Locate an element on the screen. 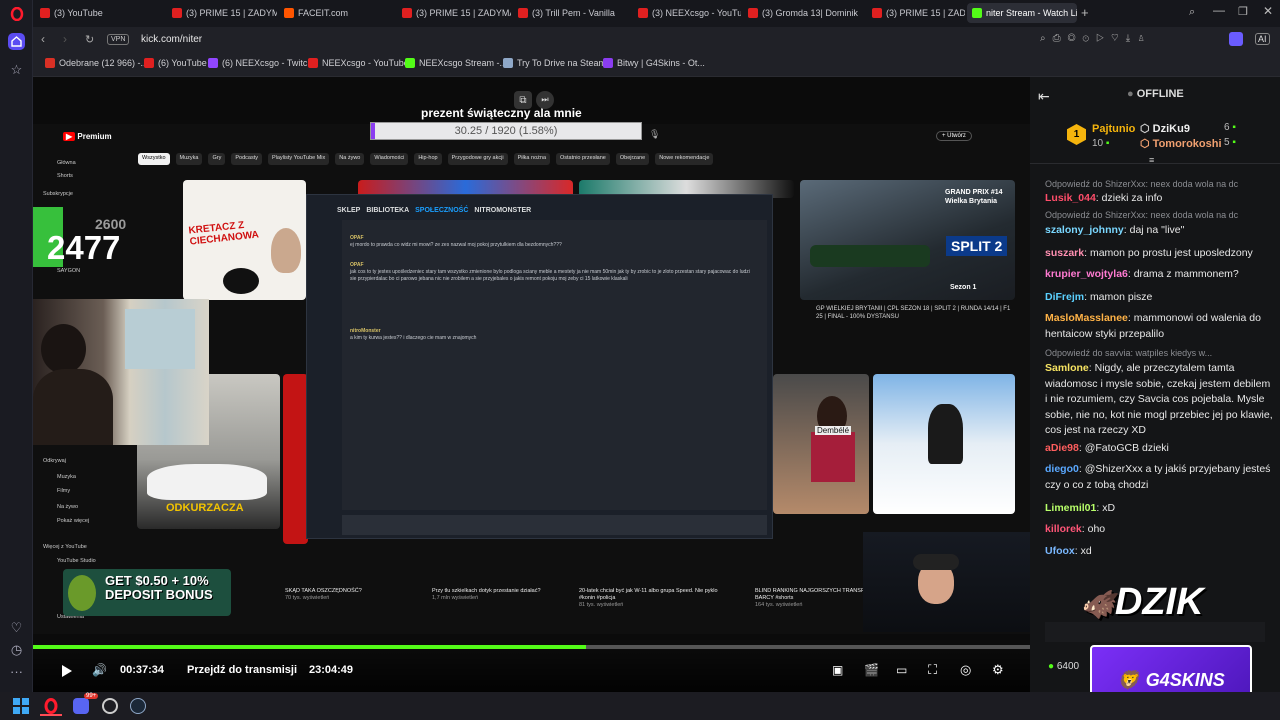  play-button is located at coordinates (67, 671).